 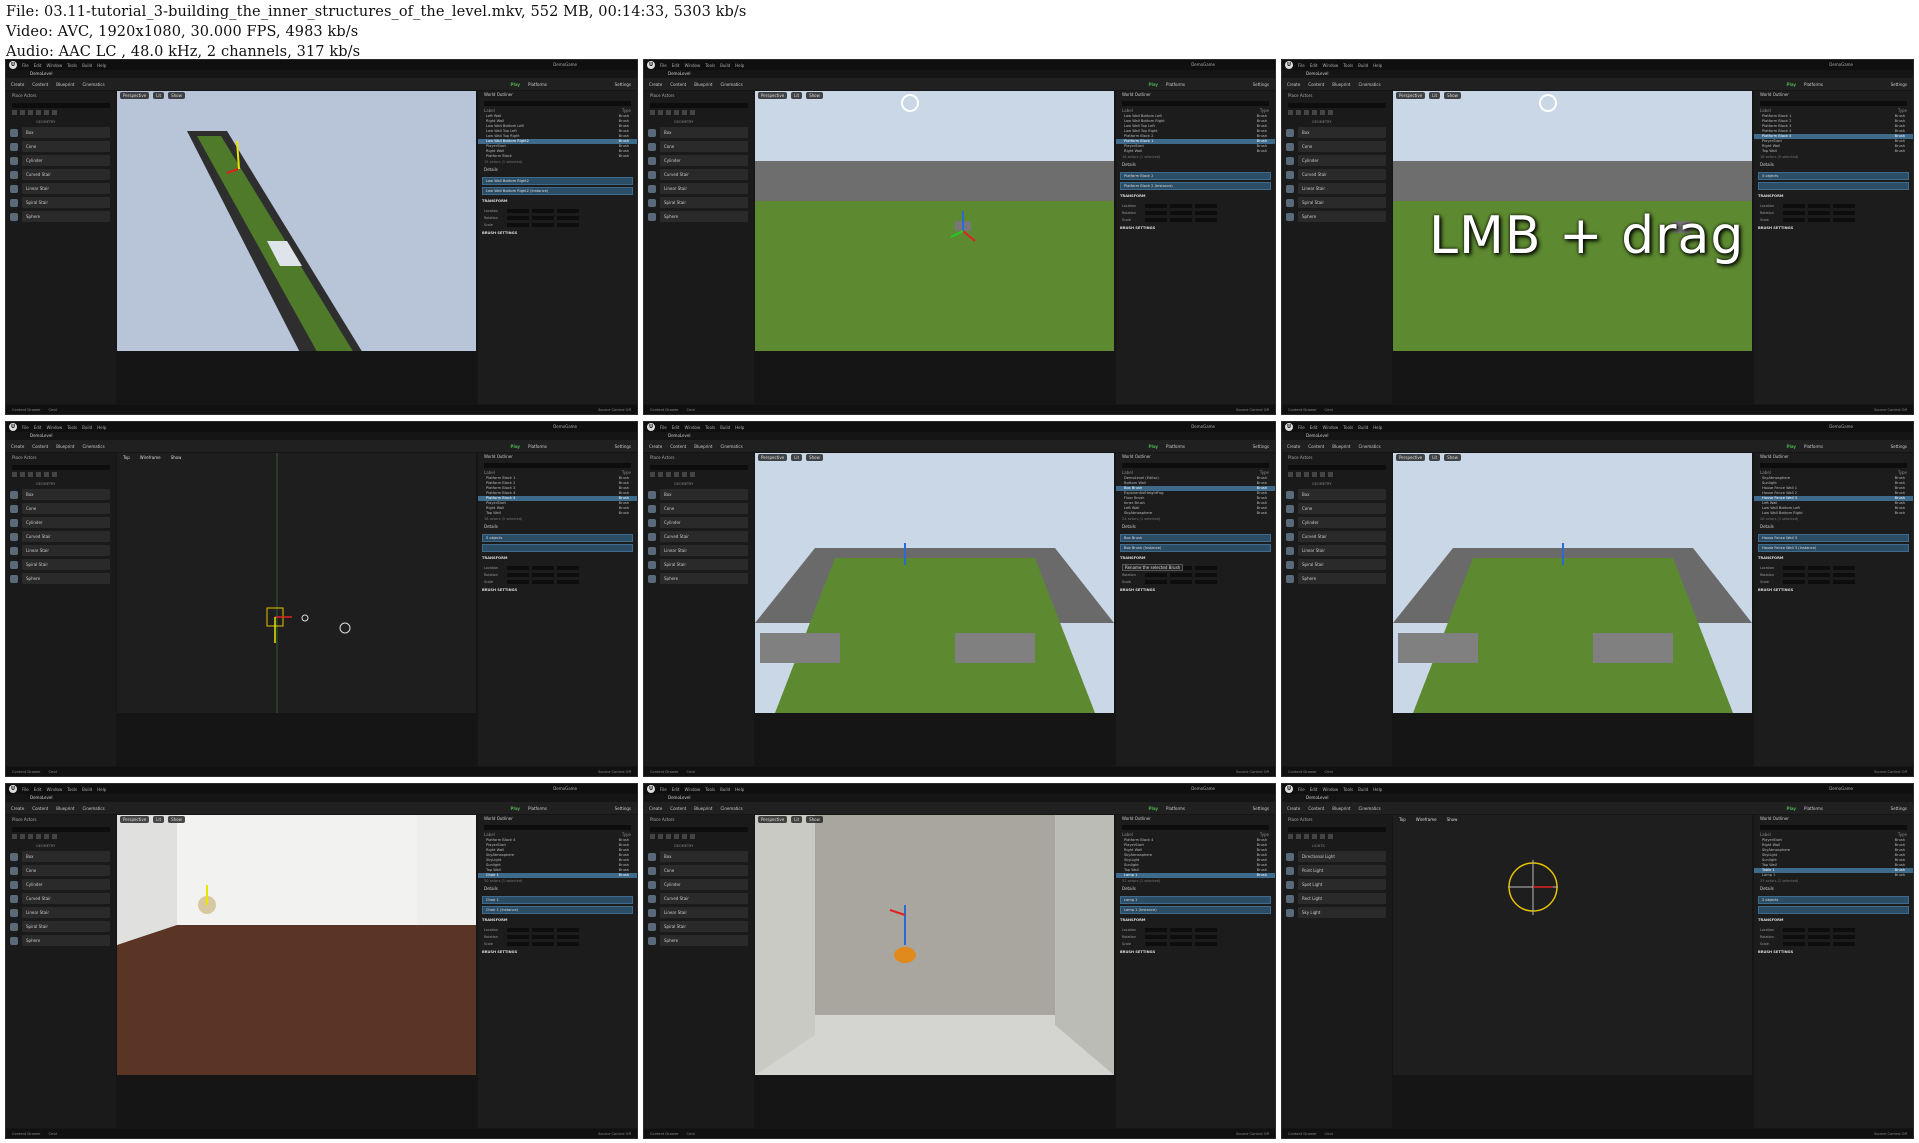 What do you see at coordinates (623, 808) in the screenshot?
I see `settings-button: Settings` at bounding box center [623, 808].